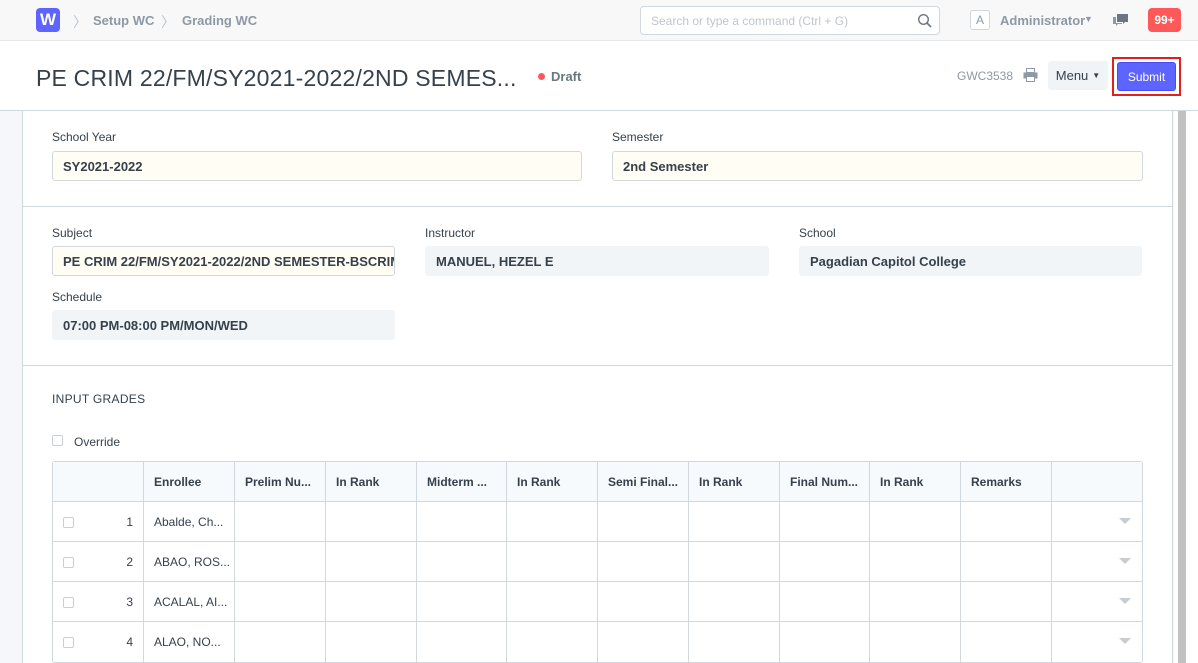  Describe the element at coordinates (98, 562) in the screenshot. I see `row-number-cell: 2` at that location.